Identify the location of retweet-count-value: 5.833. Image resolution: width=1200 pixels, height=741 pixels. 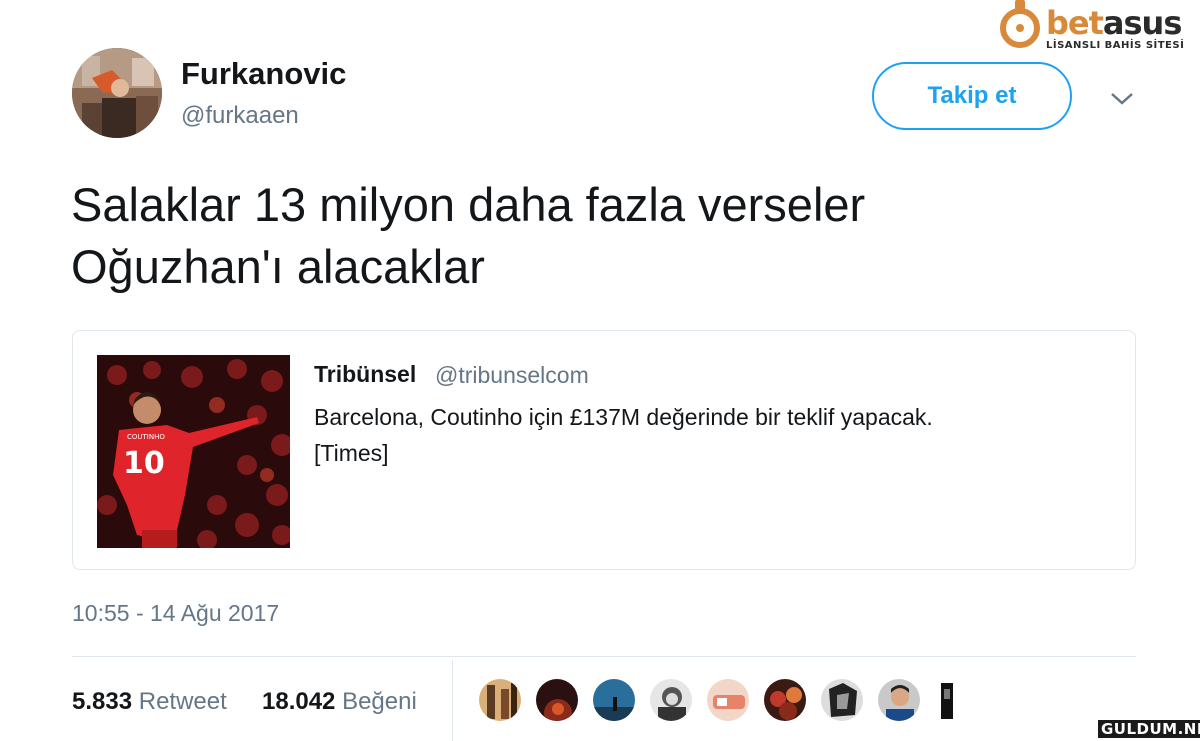
(102, 701).